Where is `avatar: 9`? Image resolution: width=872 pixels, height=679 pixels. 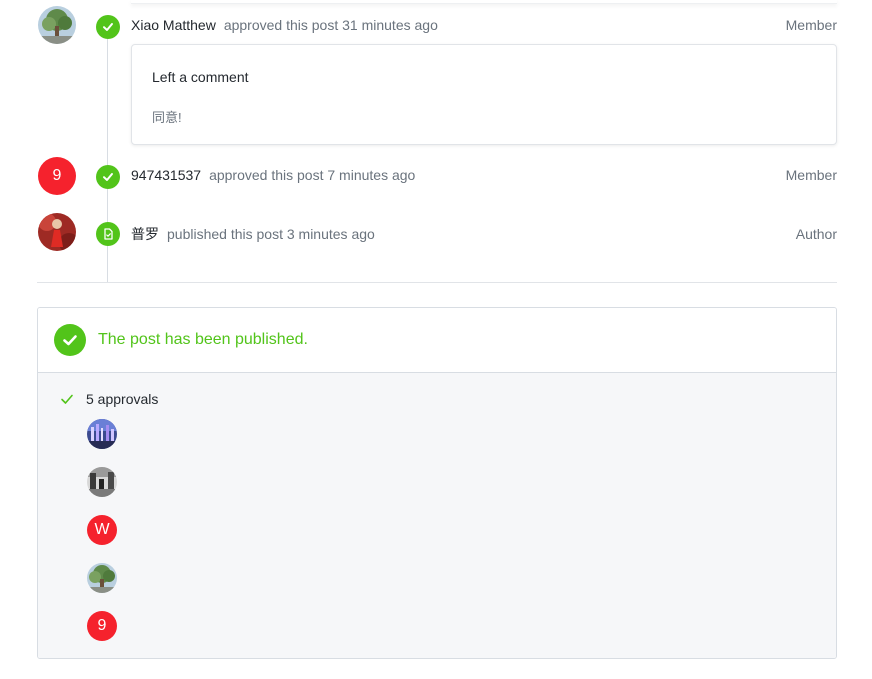 avatar: 9 is located at coordinates (57, 176).